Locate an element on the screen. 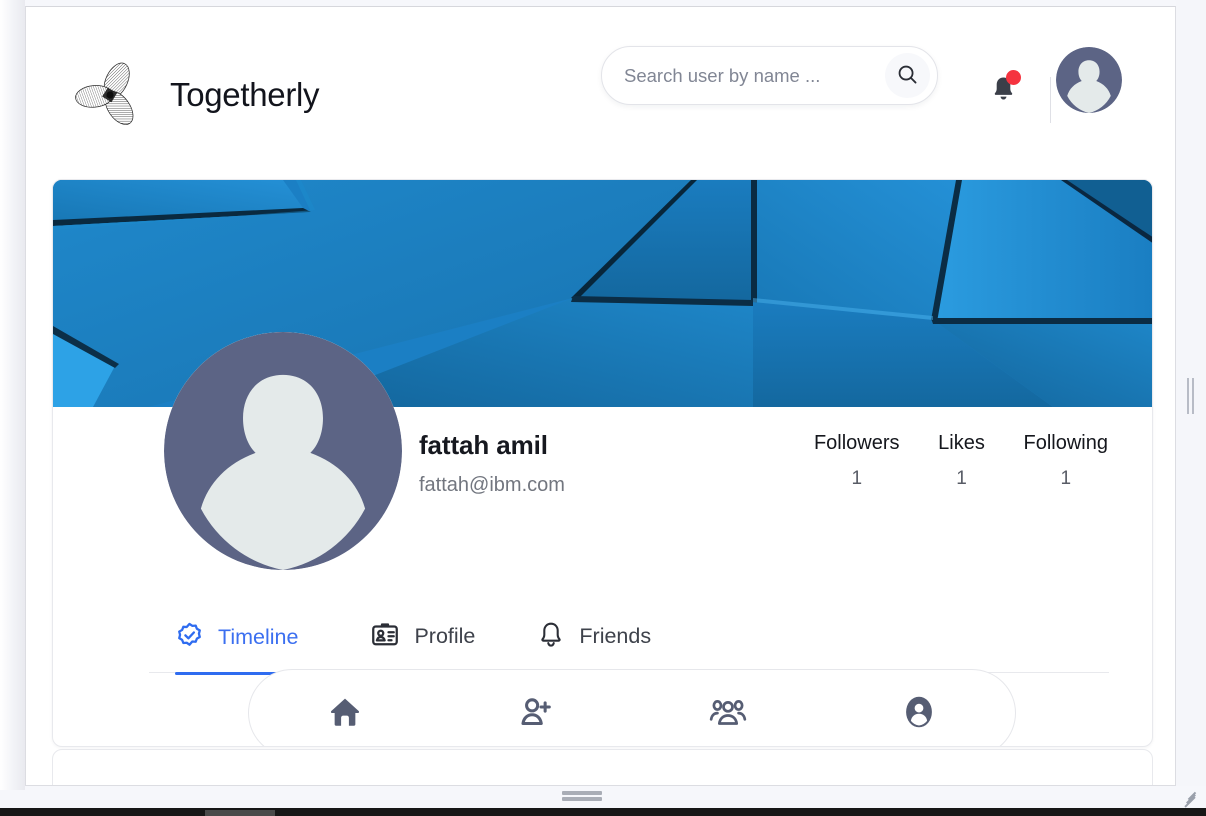 The image size is (1206, 816). profile-tabs: Timeline Profile Friends is located at coordinates (629, 647).